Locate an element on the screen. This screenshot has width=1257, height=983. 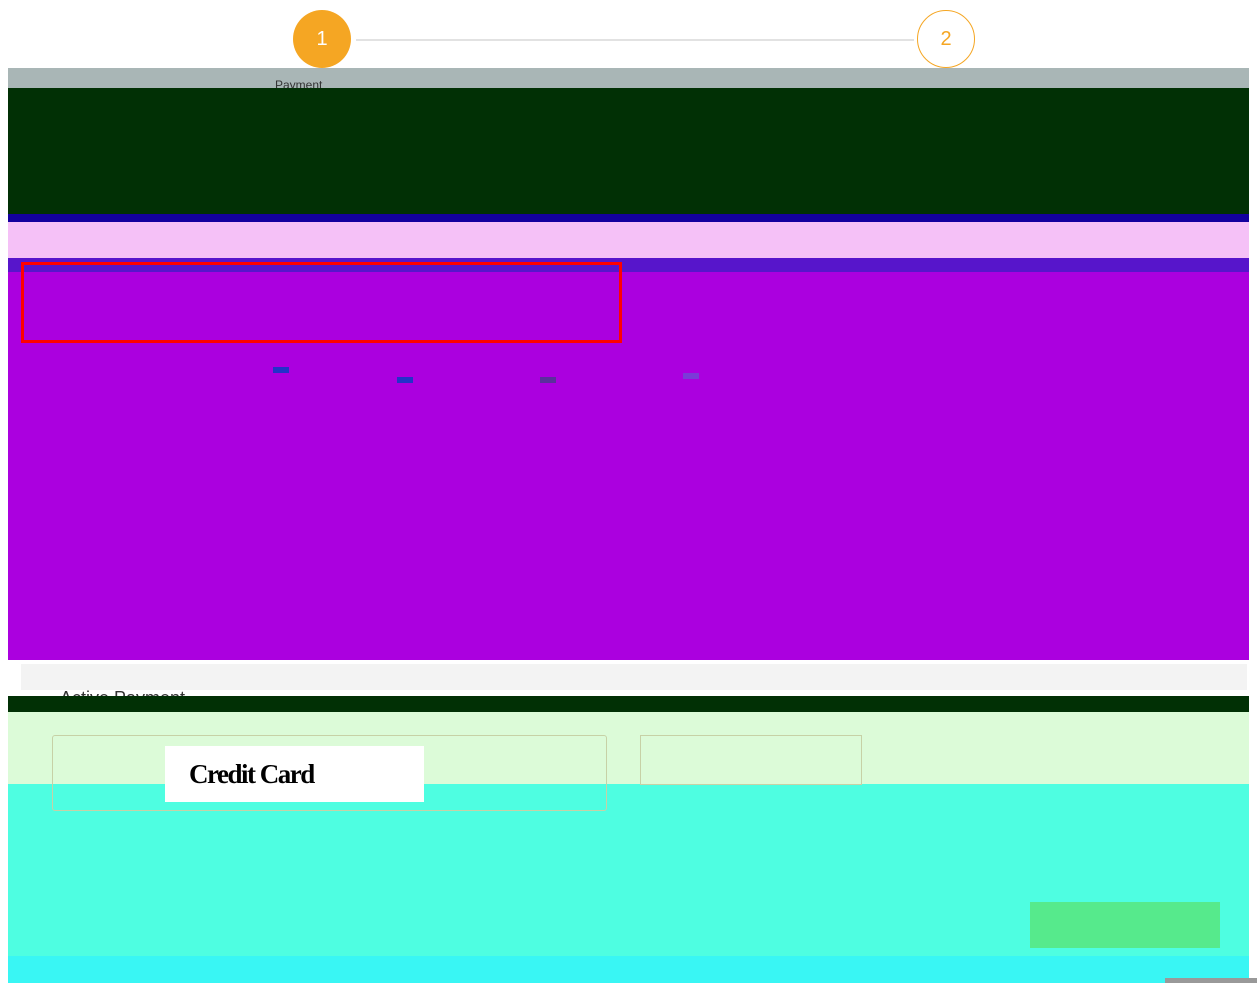
continue-button is located at coordinates (1125, 925).